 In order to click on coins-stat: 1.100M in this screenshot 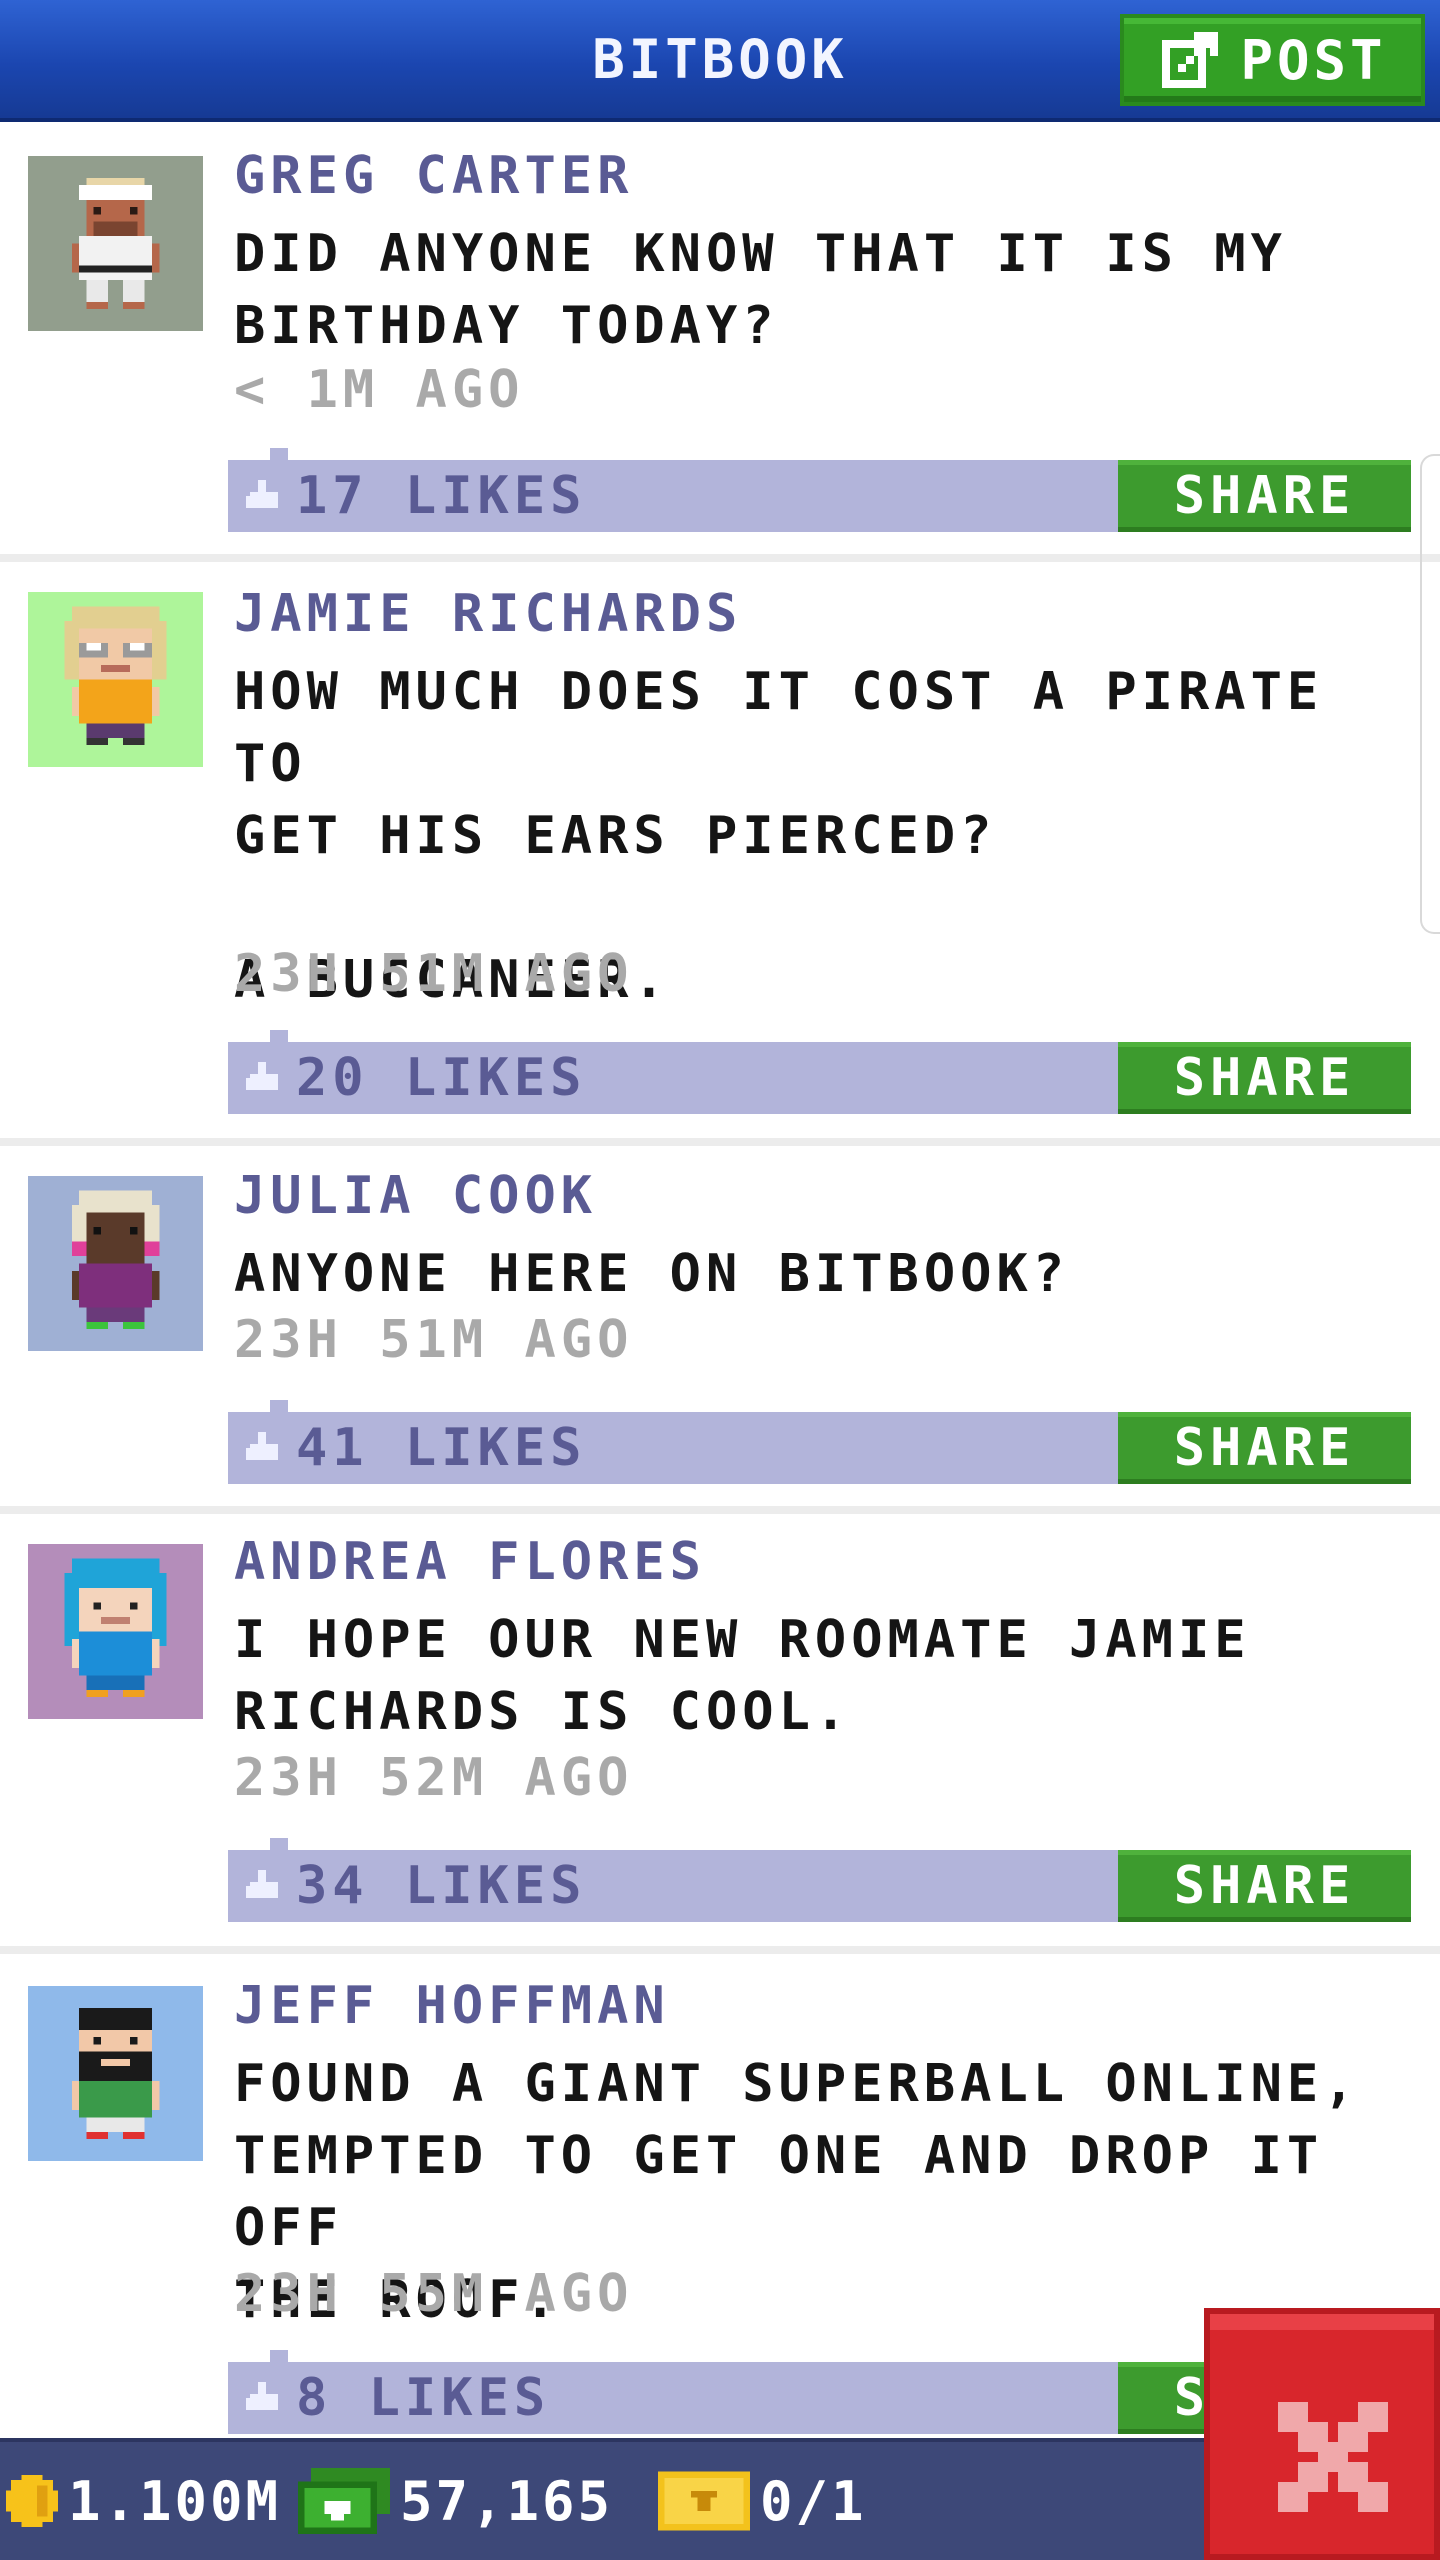, I will do `click(143, 2501)`.